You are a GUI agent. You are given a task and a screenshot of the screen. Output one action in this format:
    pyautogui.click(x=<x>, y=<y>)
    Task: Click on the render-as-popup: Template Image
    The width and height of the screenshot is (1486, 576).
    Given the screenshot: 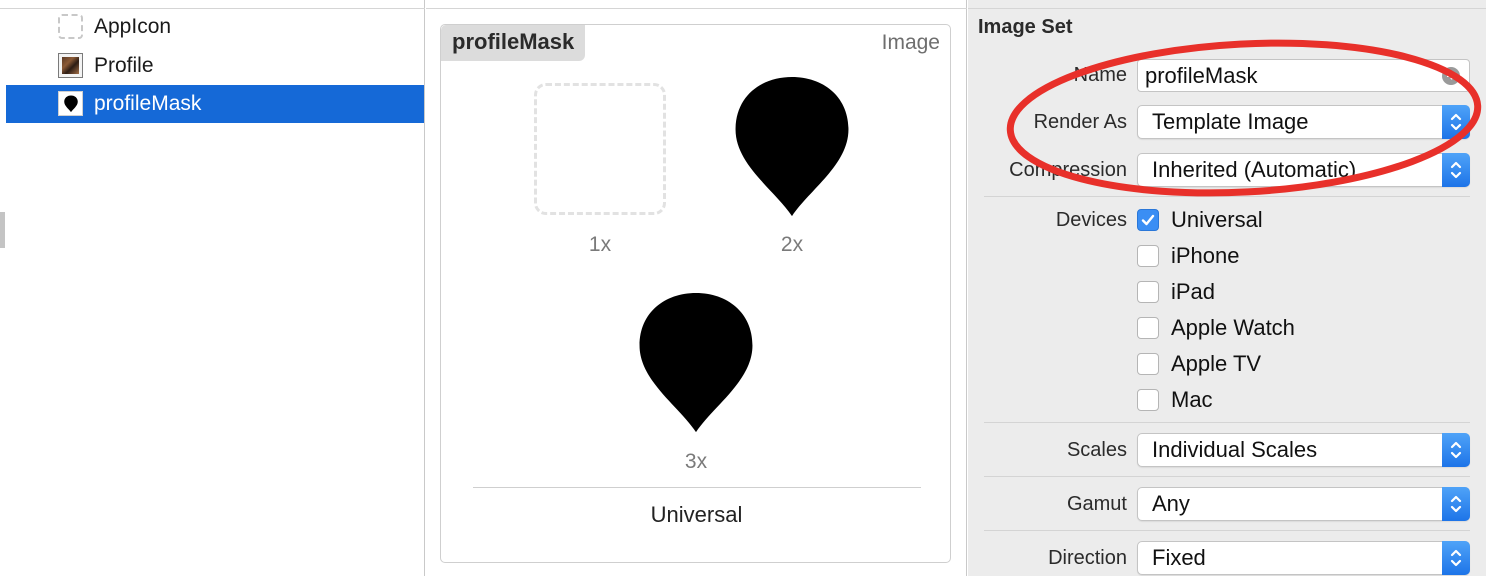 What is the action you would take?
    pyautogui.click(x=1303, y=122)
    